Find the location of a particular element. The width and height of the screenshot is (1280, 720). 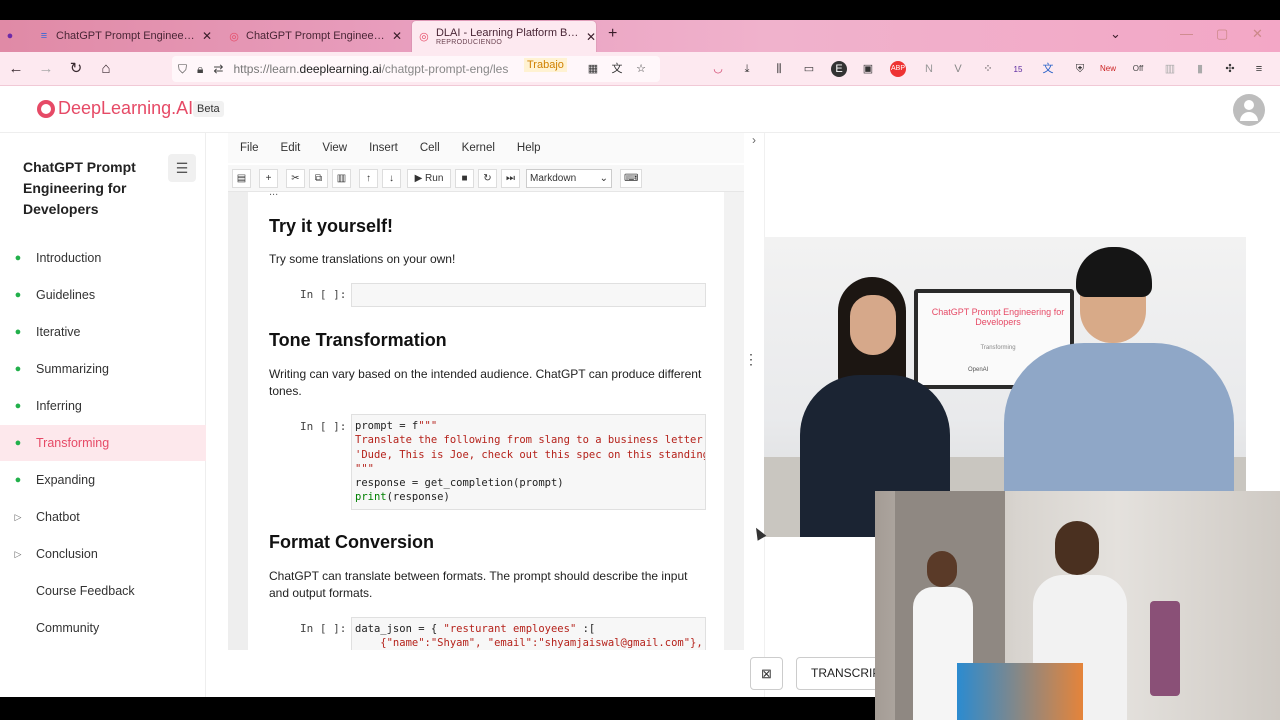

grid-icon: ▦ is located at coordinates (593, 69).